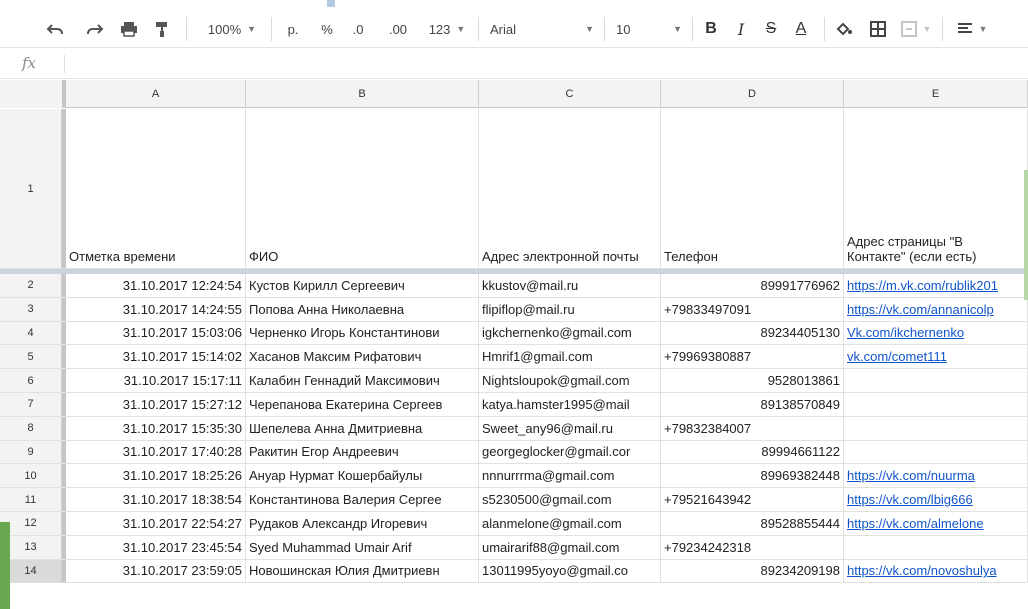 This screenshot has height=609, width=1028. Describe the element at coordinates (31, 428) in the screenshot. I see `row-number: 8` at that location.